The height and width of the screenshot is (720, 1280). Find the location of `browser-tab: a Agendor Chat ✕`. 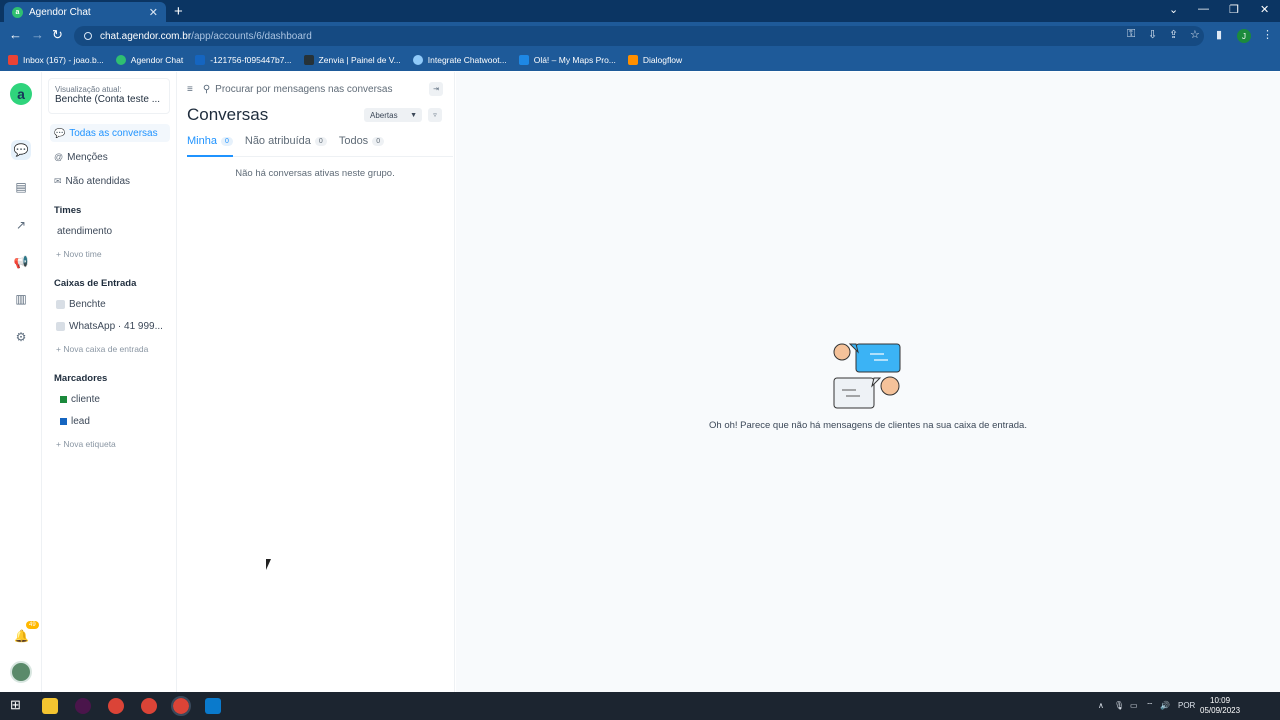

browser-tab: a Agendor Chat ✕ is located at coordinates (85, 12).